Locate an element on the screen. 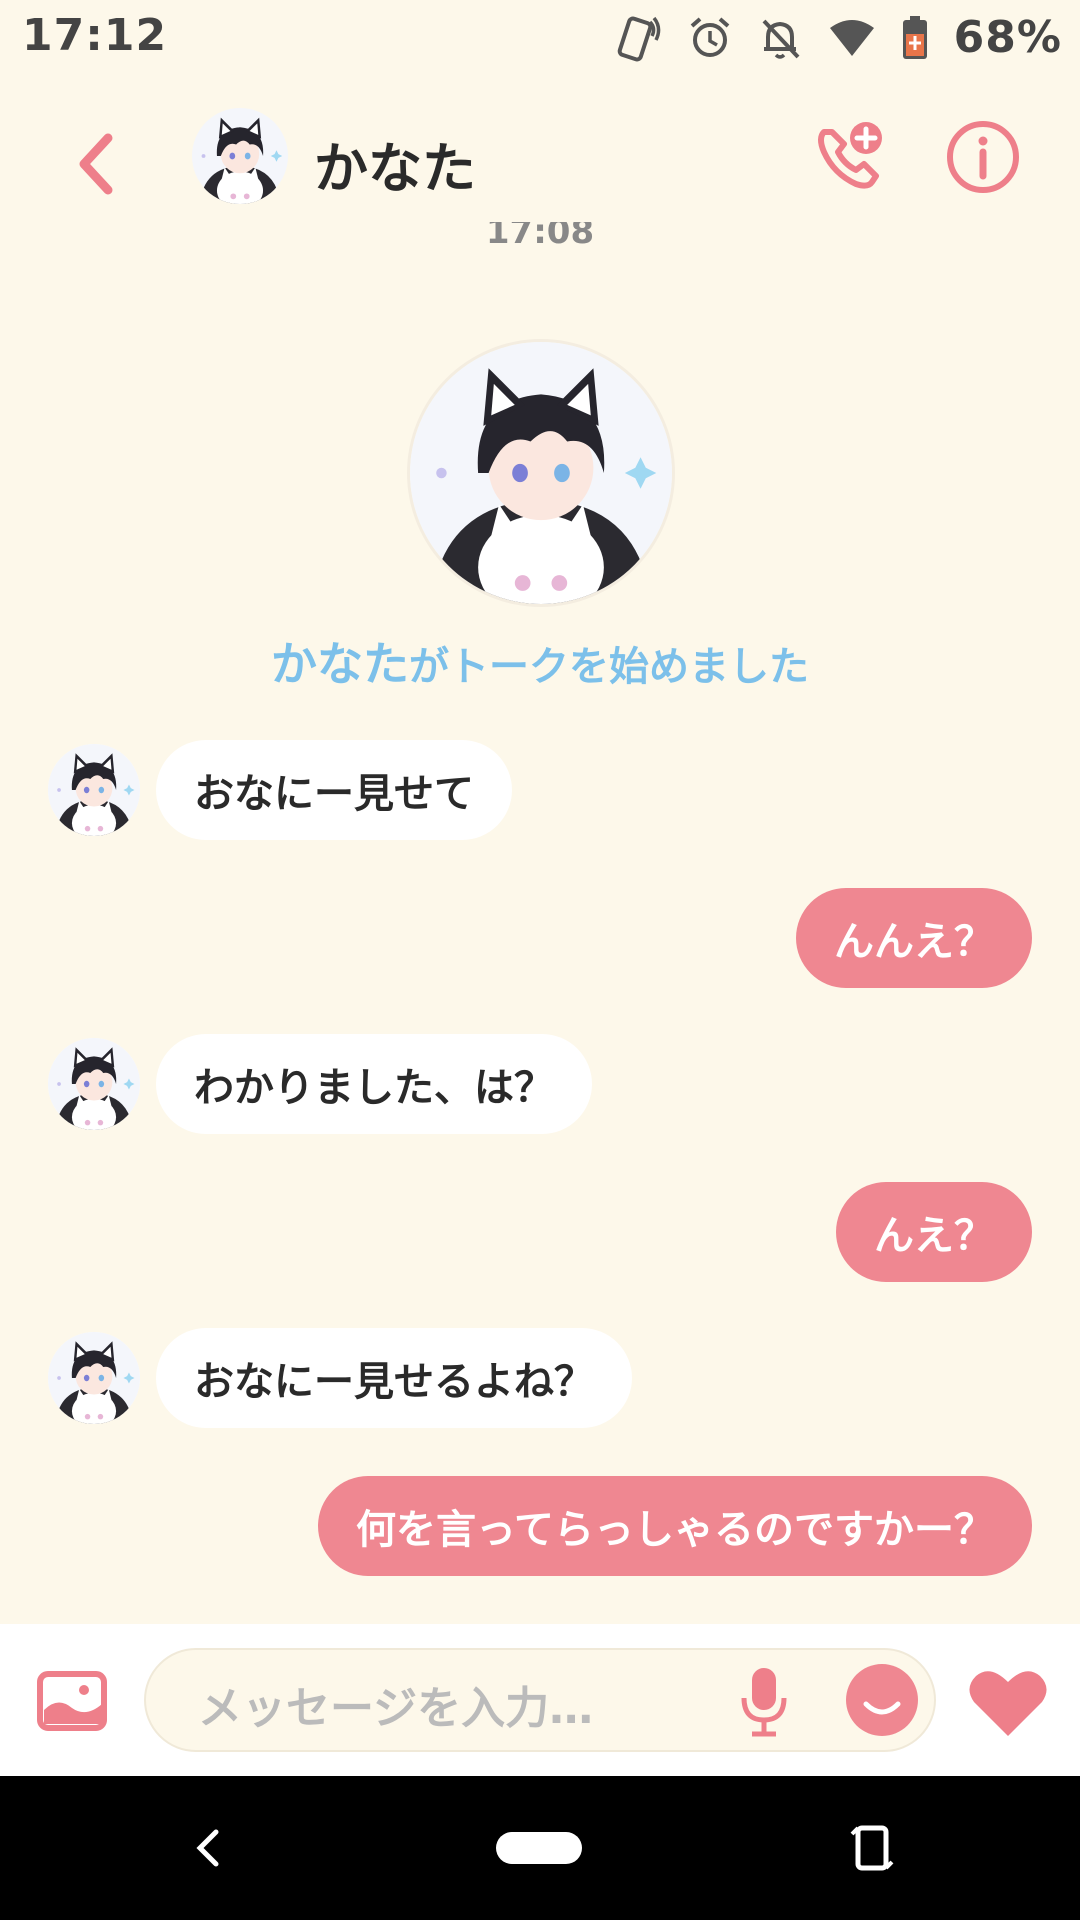 This screenshot has height=1920, width=1080. talk-start-notice: かなたがトークを始めました is located at coordinates (540, 661).